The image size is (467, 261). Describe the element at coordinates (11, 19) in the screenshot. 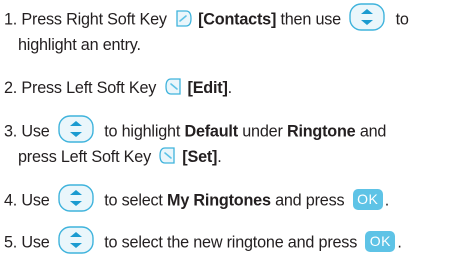

I see `step-number: 1.` at that location.